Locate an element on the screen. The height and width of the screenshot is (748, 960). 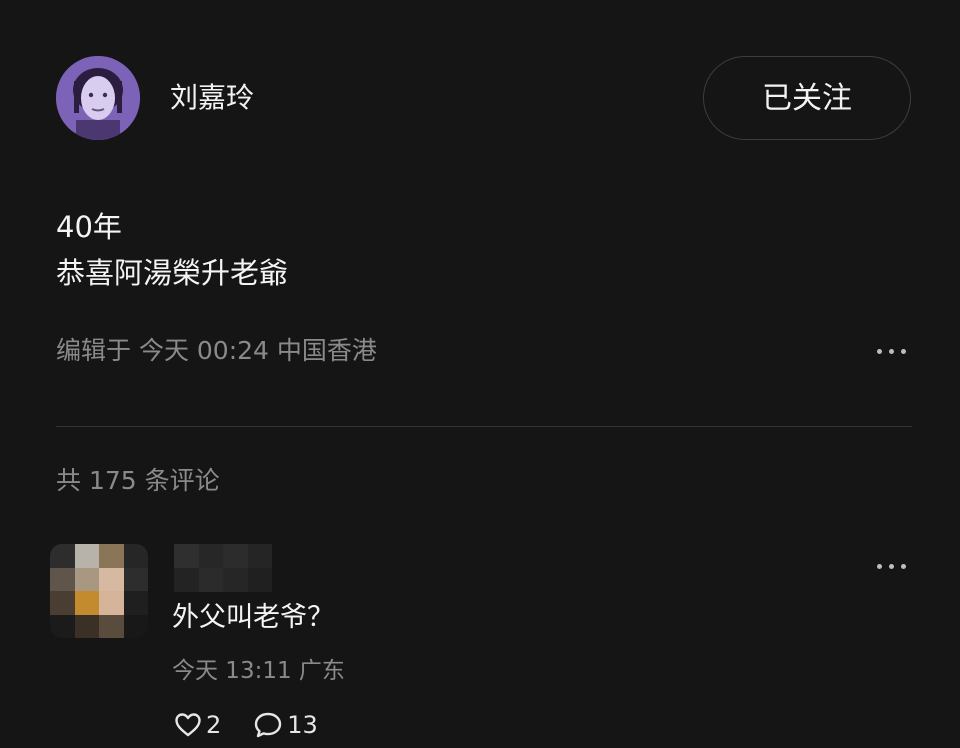
post-text-line: 40年 is located at coordinates (89, 227).